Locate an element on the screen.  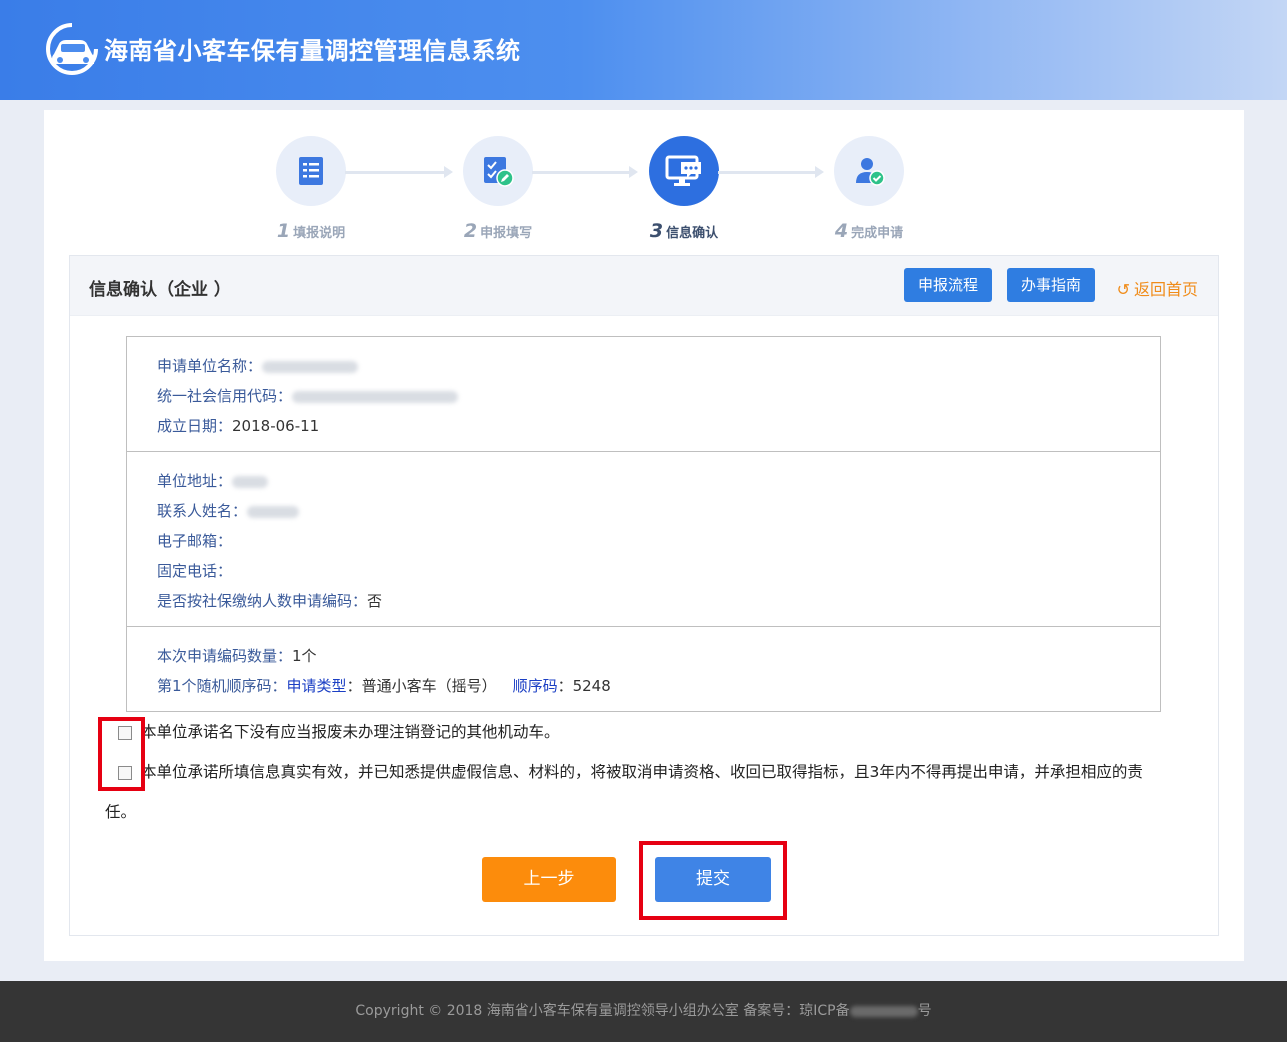
social-label: 是否按社保缴纳人数申请编码： is located at coordinates (262, 601).